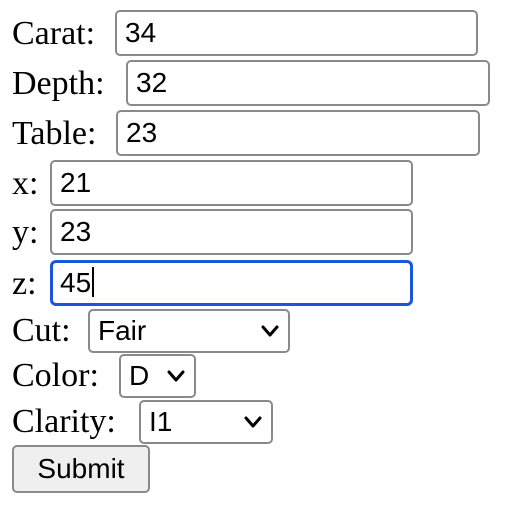 The width and height of the screenshot is (510, 530). I want to click on text-caret, so click(93, 282).